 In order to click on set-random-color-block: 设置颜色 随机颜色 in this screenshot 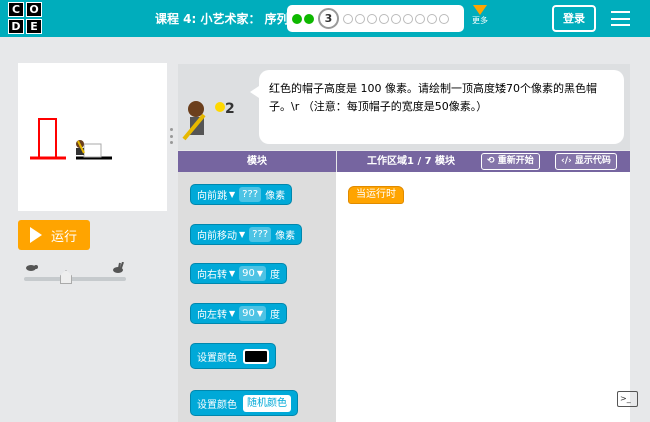, I will do `click(244, 403)`.